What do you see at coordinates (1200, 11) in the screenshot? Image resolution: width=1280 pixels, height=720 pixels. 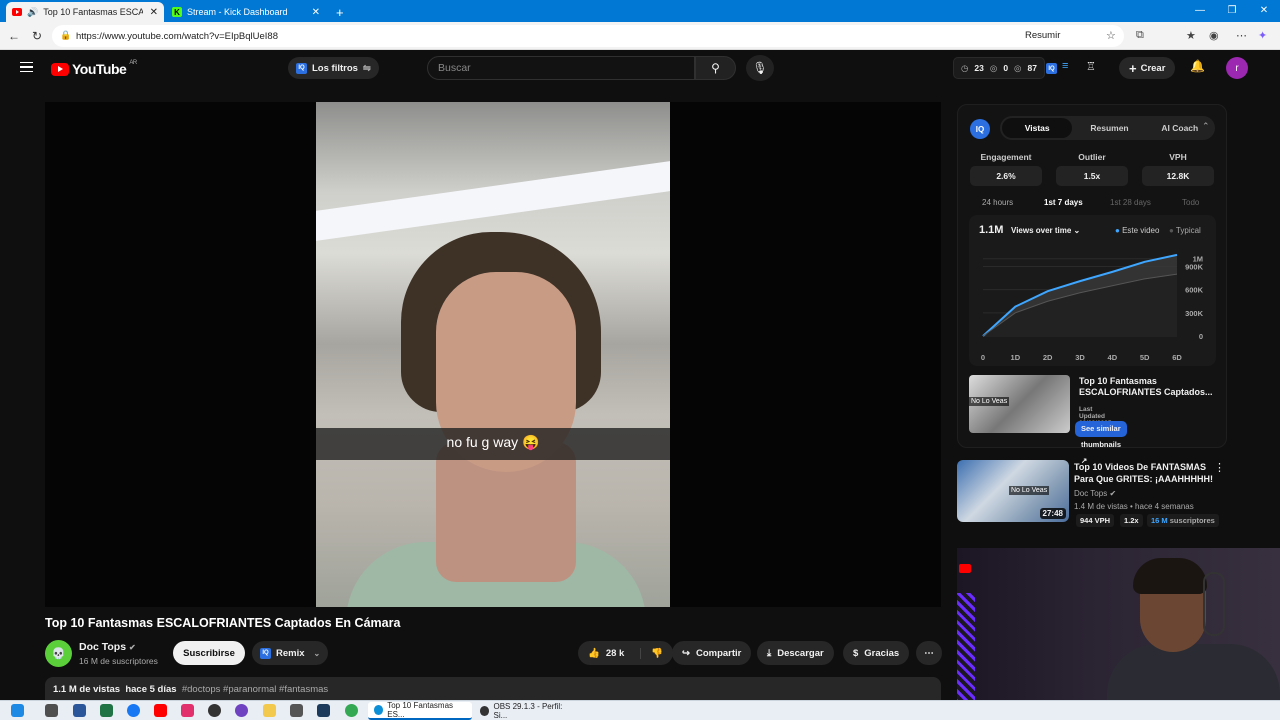 I see `minimize-button: —` at bounding box center [1200, 11].